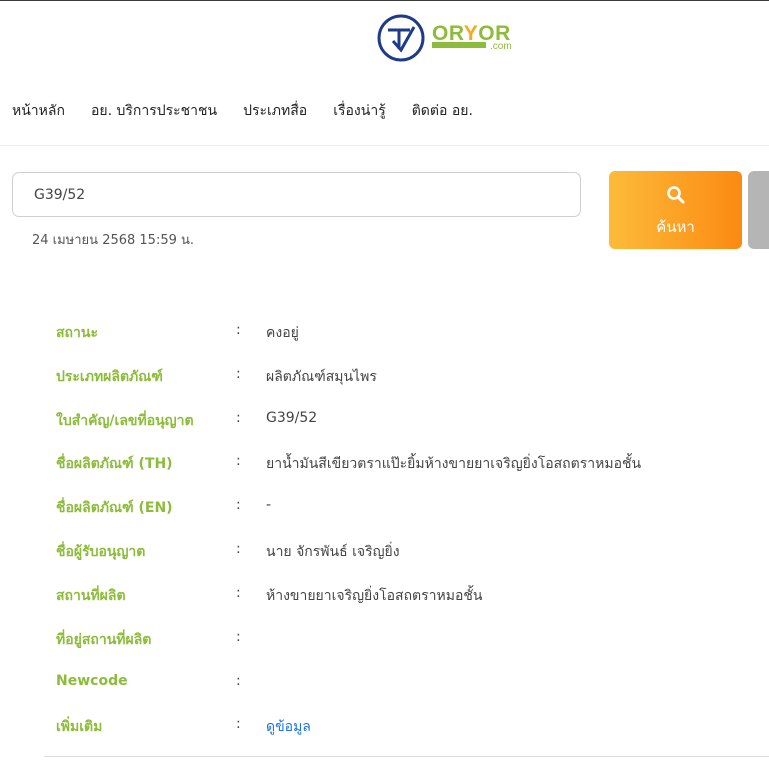 The height and width of the screenshot is (769, 769). What do you see at coordinates (154, 111) in the screenshot?
I see `nav-public-service: อย. บริการประชาชน` at bounding box center [154, 111].